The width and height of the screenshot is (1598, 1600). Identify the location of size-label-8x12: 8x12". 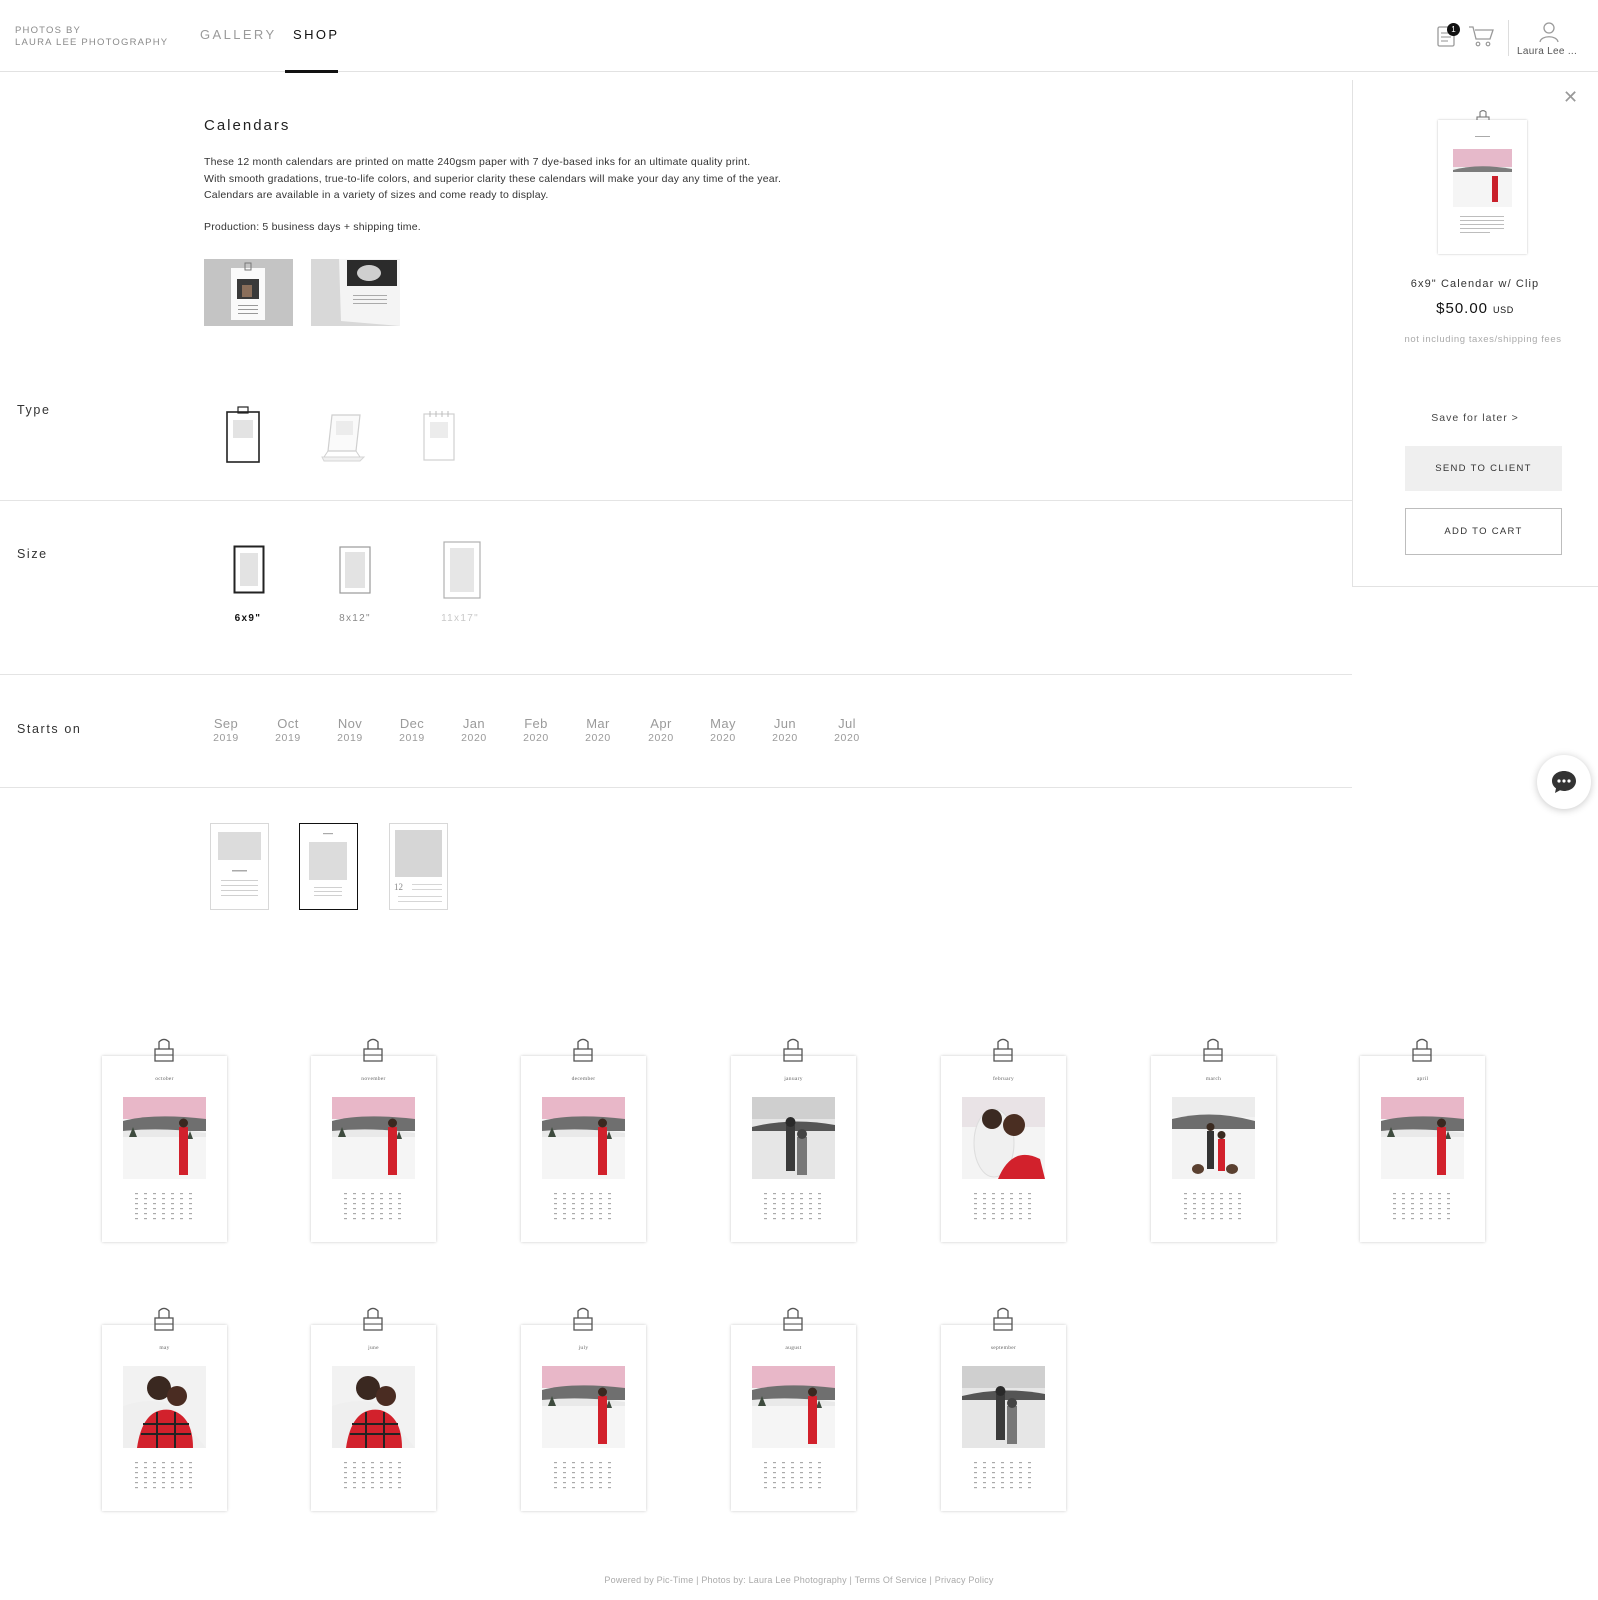
(355, 618).